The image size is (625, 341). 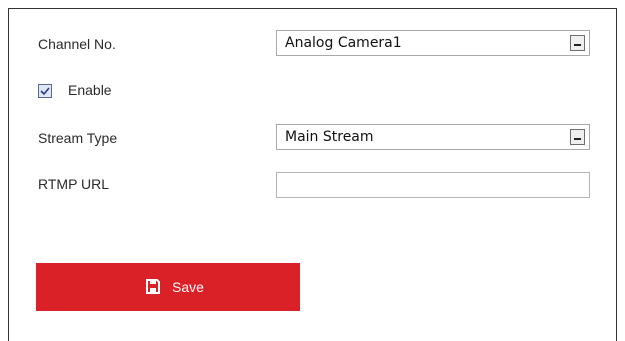 What do you see at coordinates (74, 184) in the screenshot?
I see `rtmp-url-label: RTMP URL` at bounding box center [74, 184].